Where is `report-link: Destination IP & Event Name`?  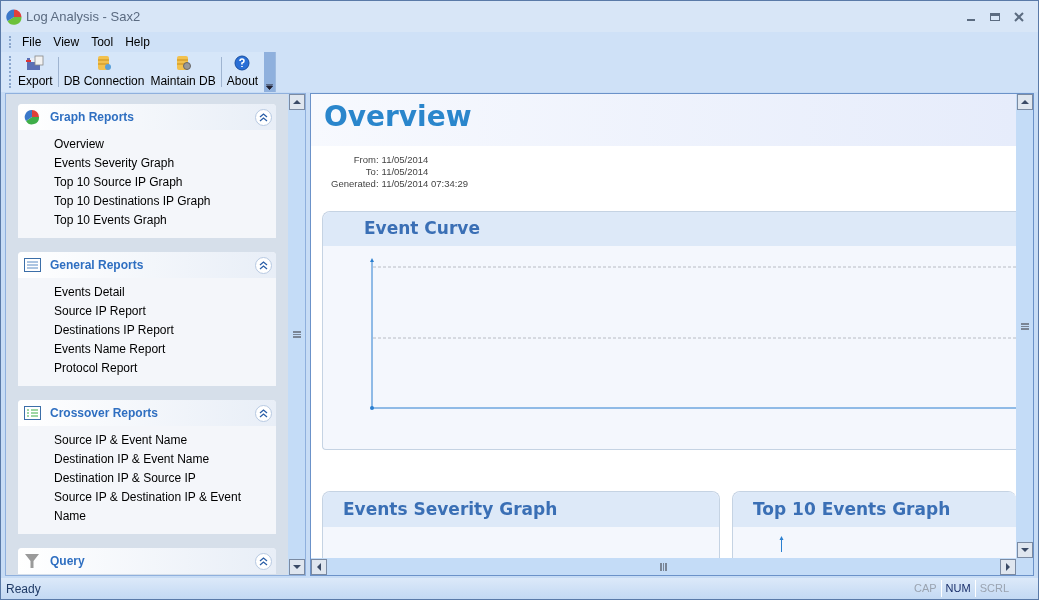
report-link: Destination IP & Event Name is located at coordinates (154, 459).